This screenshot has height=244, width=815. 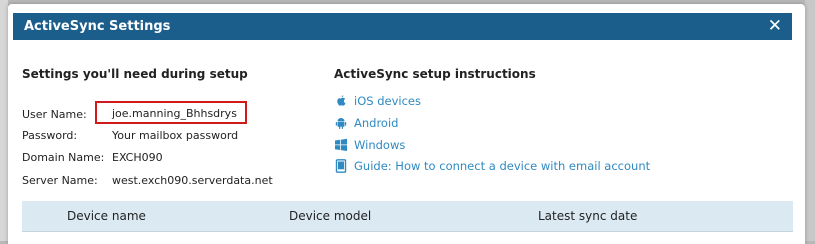 I want to click on domain-name-label: Domain Name:, so click(x=63, y=157).